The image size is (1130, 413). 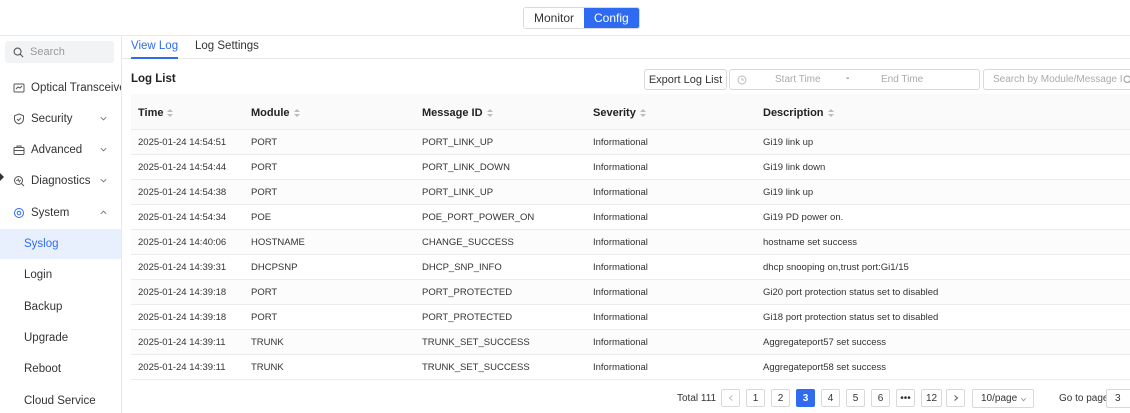 I want to click on cell-description: dhcp snooping on,trust port:Gi1/15, so click(x=836, y=267).